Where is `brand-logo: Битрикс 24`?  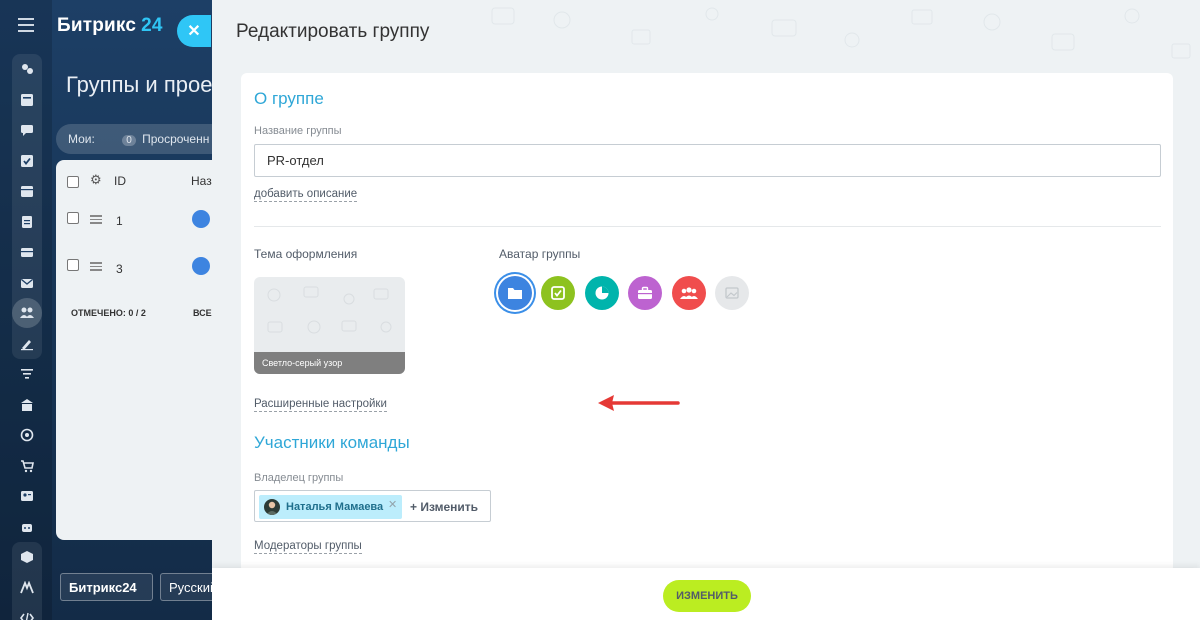 brand-logo: Битрикс 24 is located at coordinates (110, 26).